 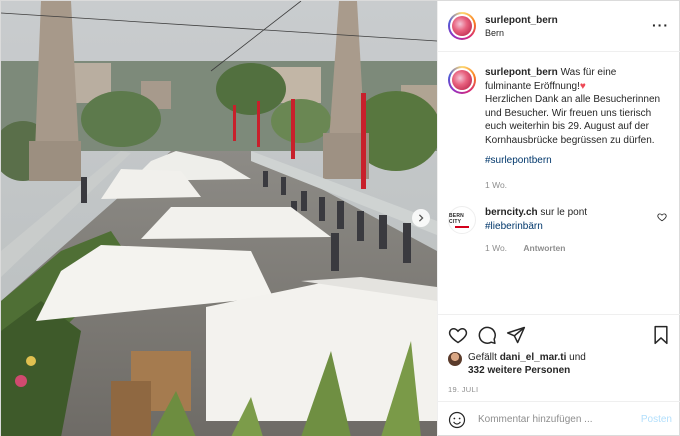 What do you see at coordinates (455, 359) in the screenshot?
I see `liker-avatar` at bounding box center [455, 359].